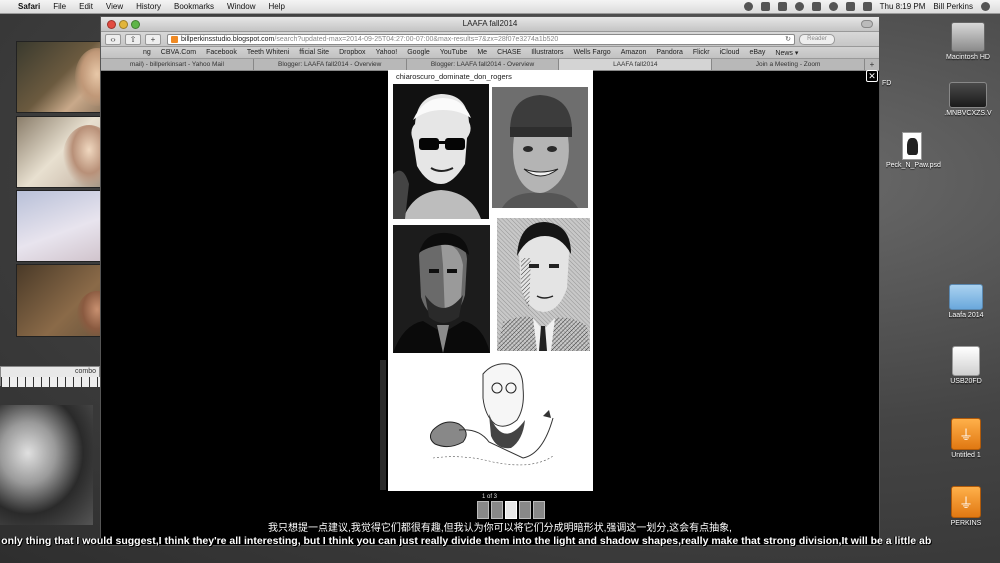 This screenshot has width=1000, height=563. I want to click on artwork-crosshatch-portrait, so click(543, 284).